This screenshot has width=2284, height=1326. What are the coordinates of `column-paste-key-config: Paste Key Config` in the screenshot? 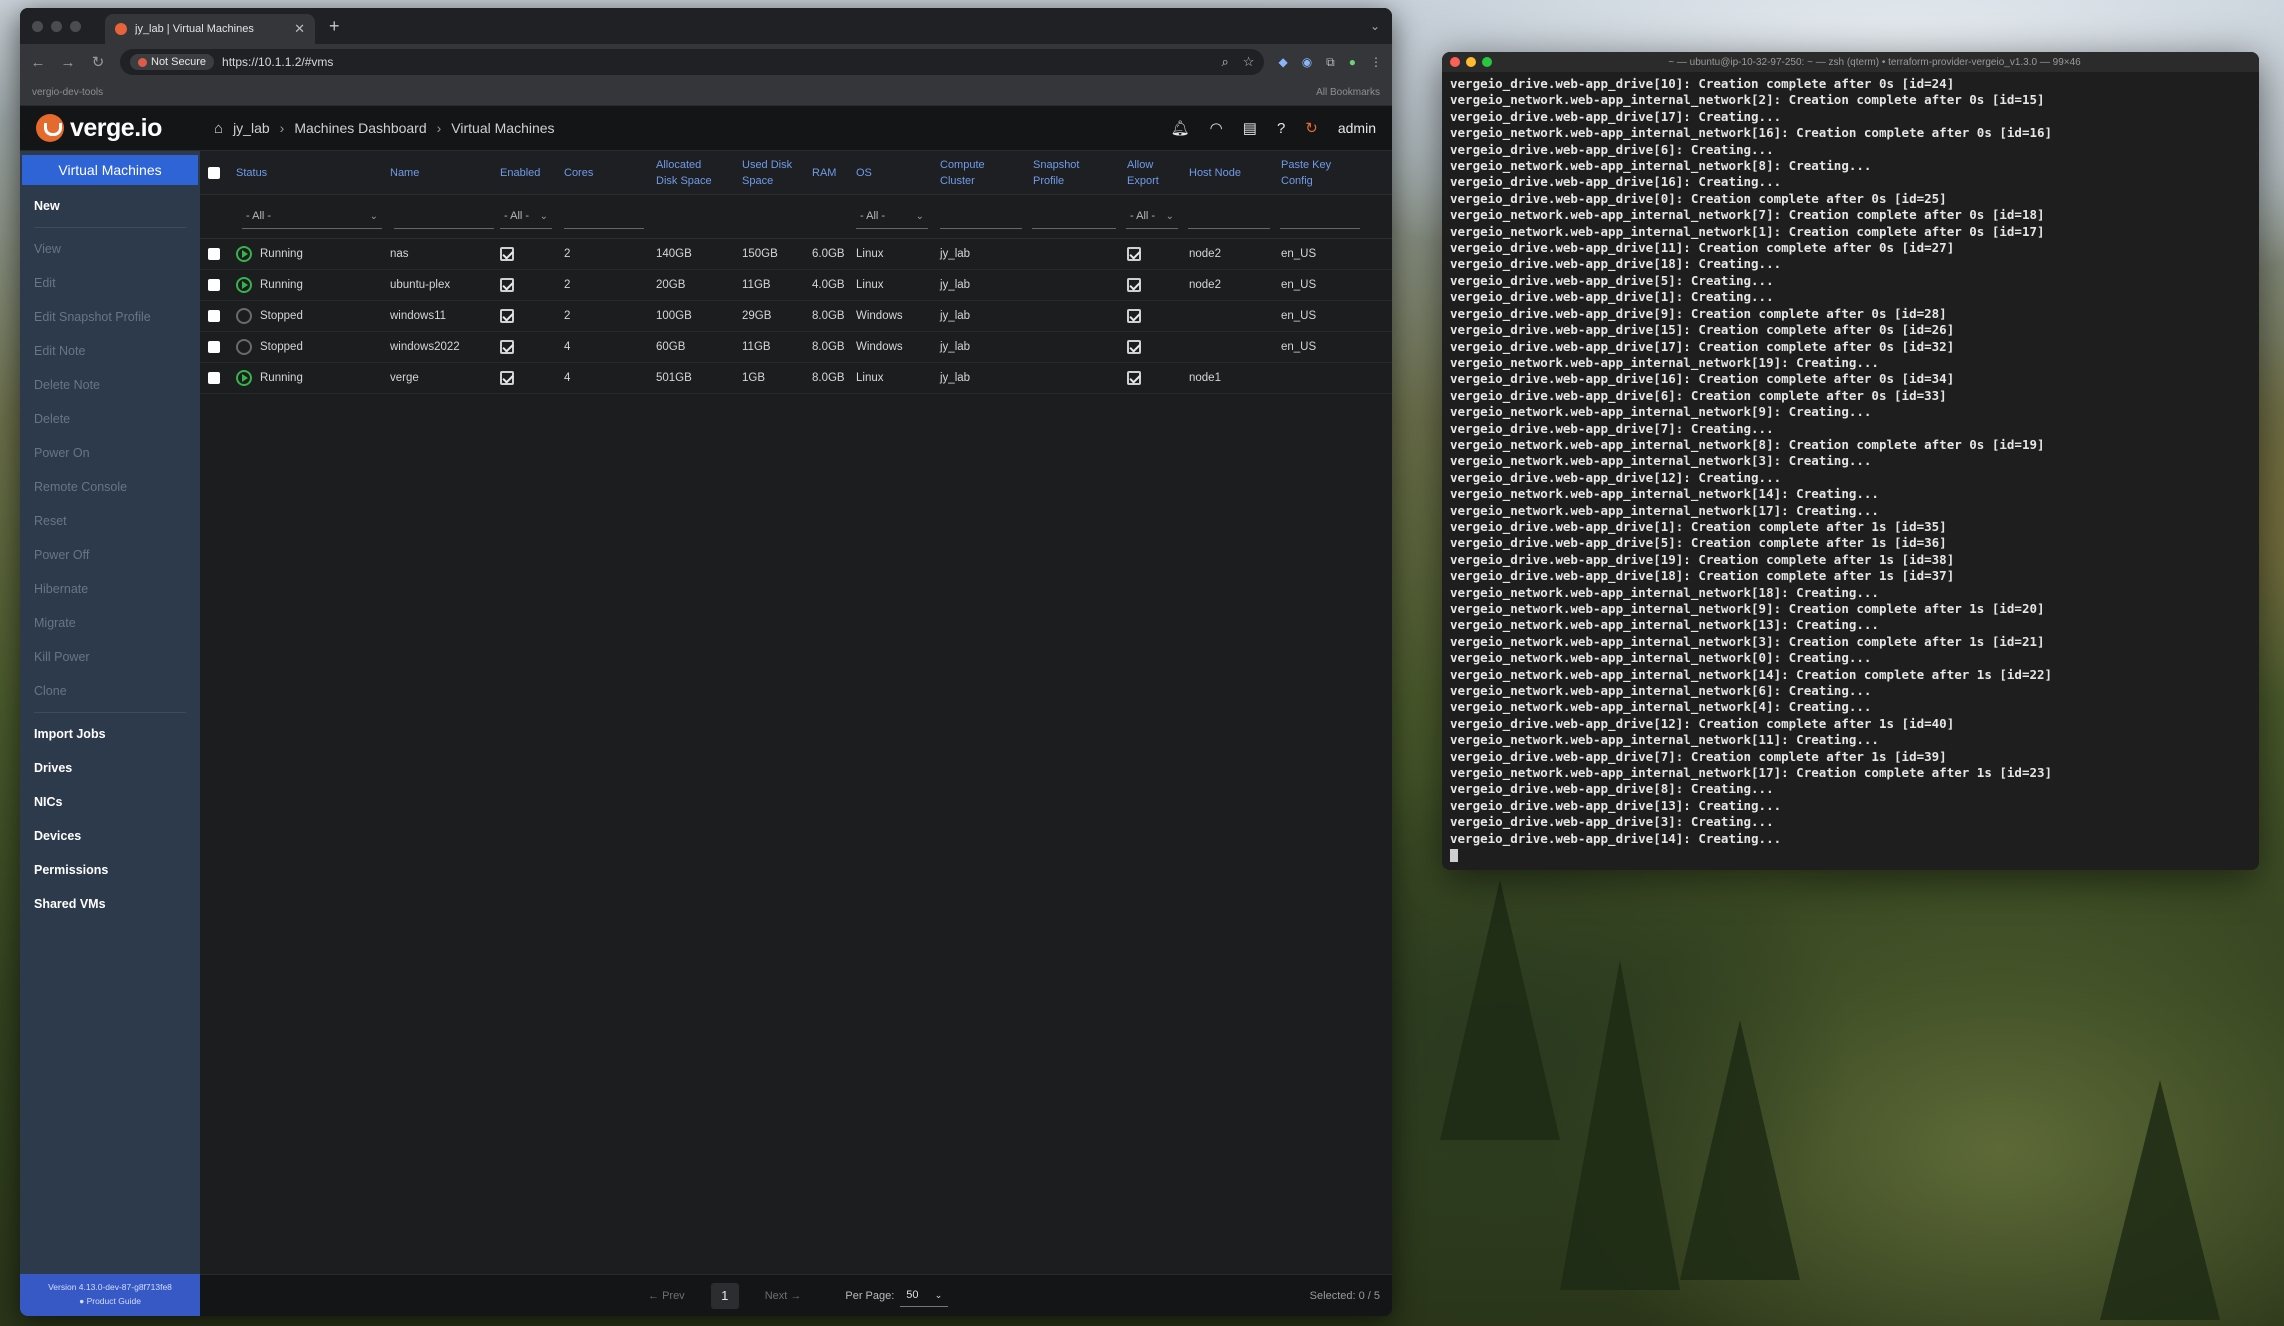 It's located at (1317, 173).